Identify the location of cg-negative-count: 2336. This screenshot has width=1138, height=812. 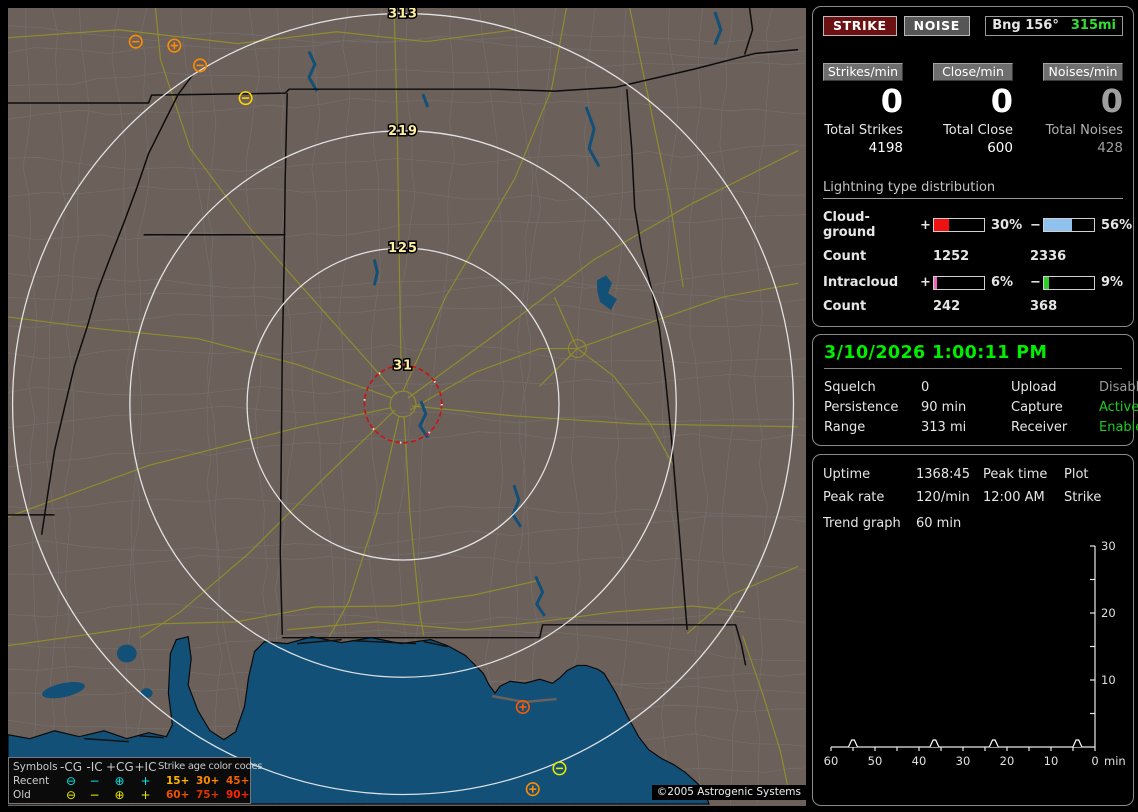
(1048, 256).